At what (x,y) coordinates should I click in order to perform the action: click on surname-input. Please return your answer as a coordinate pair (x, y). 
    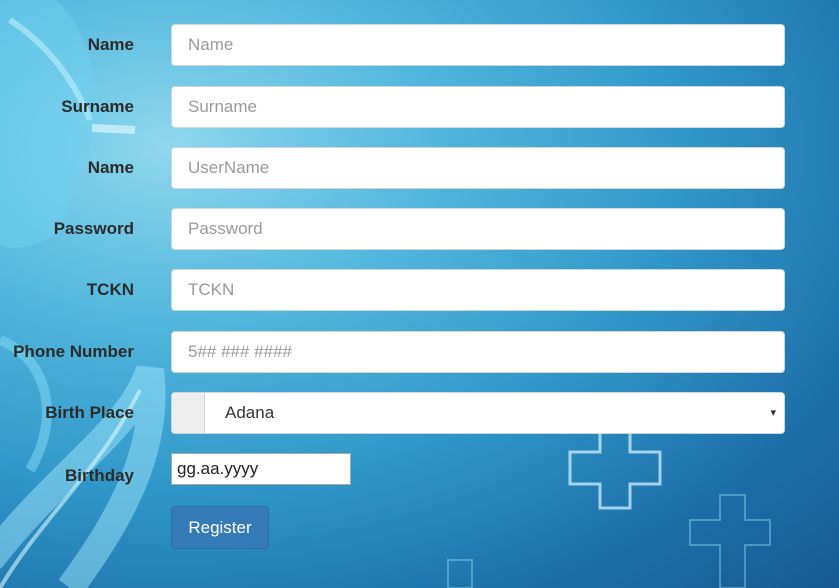
    Looking at the image, I should click on (478, 107).